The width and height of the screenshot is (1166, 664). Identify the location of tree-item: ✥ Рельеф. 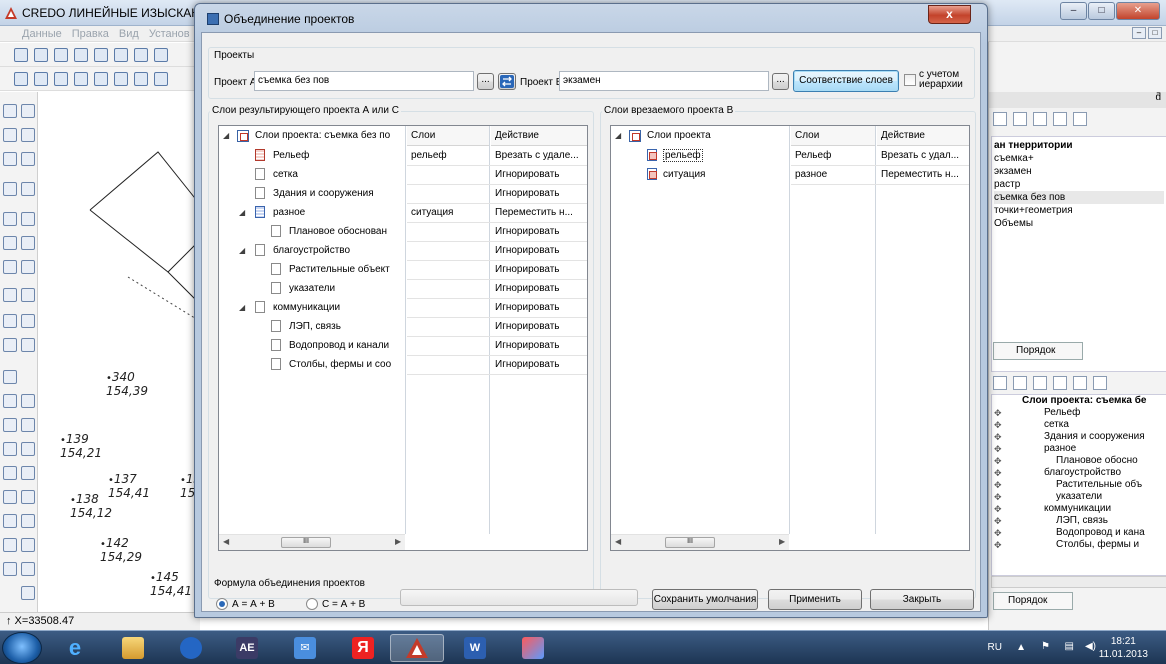
(1079, 413).